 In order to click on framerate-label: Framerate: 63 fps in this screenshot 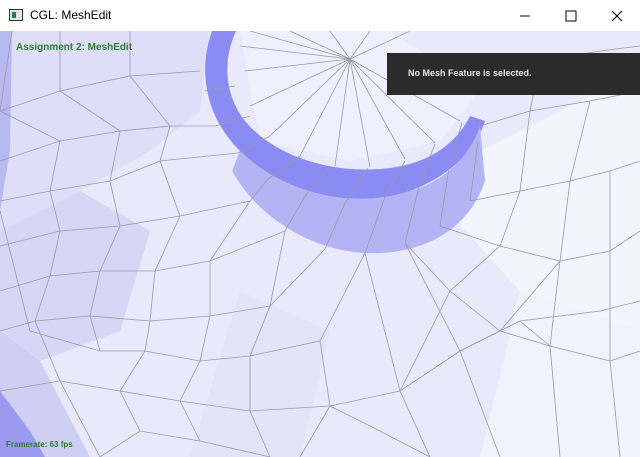, I will do `click(39, 444)`.